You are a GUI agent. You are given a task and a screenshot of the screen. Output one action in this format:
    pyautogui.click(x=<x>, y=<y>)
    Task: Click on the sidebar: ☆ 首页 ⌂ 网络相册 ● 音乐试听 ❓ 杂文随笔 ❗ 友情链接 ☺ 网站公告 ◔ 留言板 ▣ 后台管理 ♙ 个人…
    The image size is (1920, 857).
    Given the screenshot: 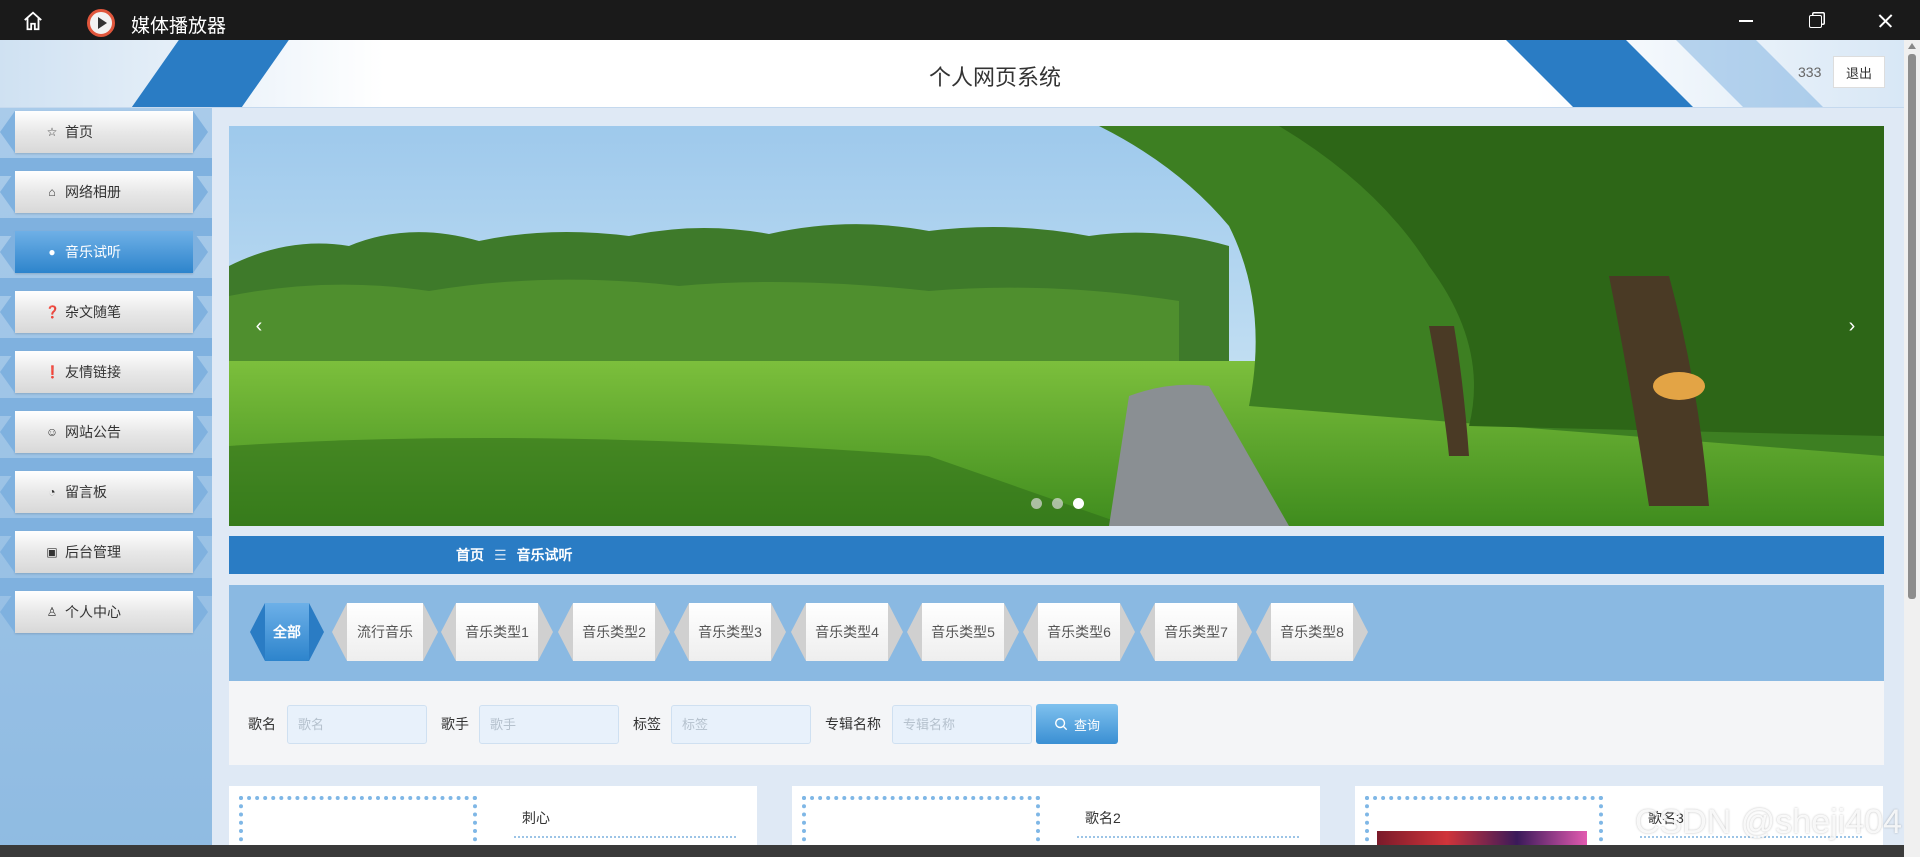 What is the action you would take?
    pyautogui.click(x=106, y=482)
    